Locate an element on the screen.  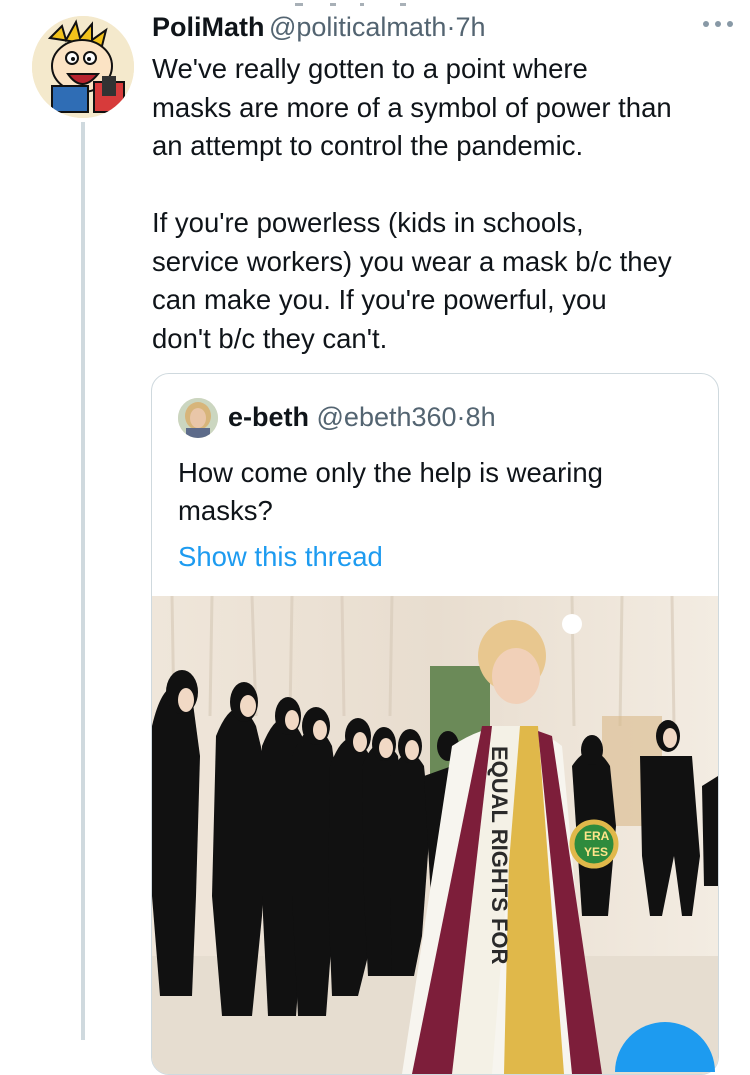
quoted-author-handle: @ebeth360 is located at coordinates (387, 417).